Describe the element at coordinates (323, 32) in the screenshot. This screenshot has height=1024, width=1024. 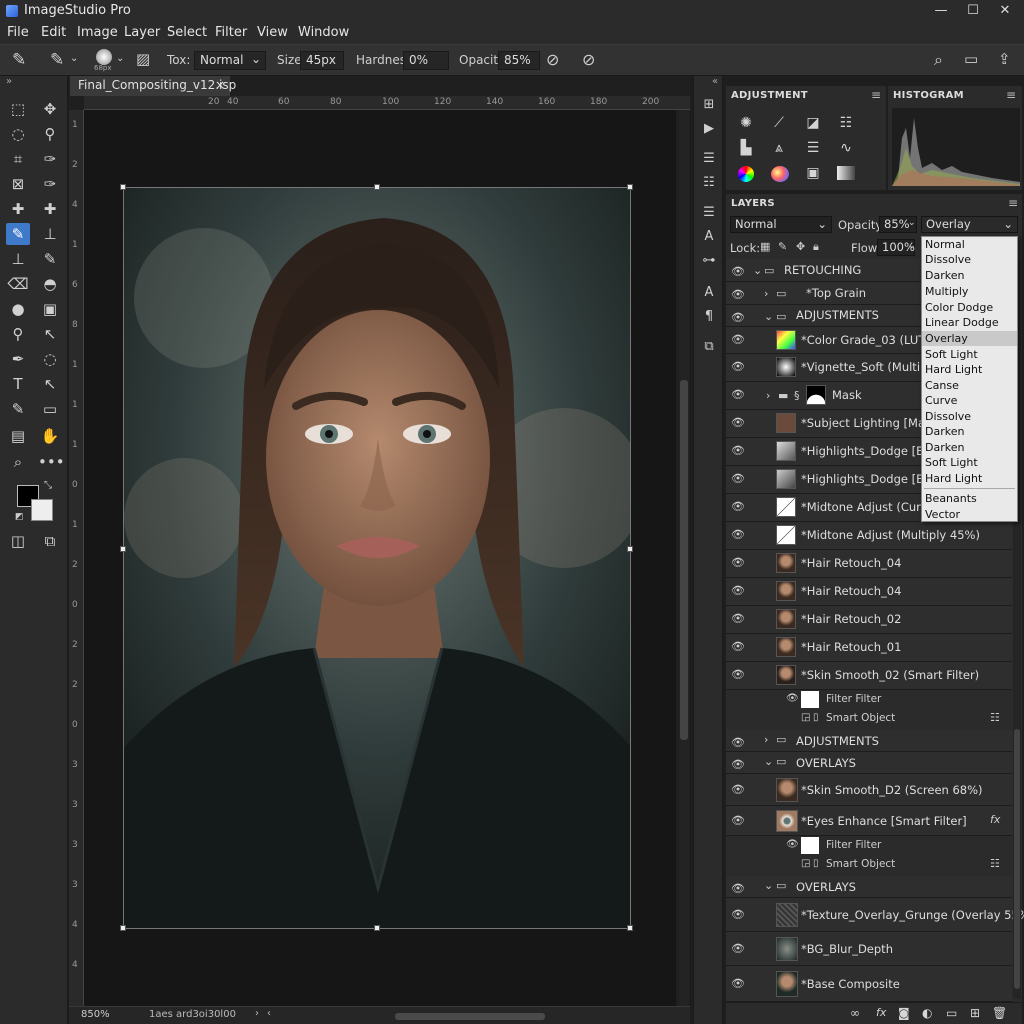
I see `menu-window: Window` at that location.